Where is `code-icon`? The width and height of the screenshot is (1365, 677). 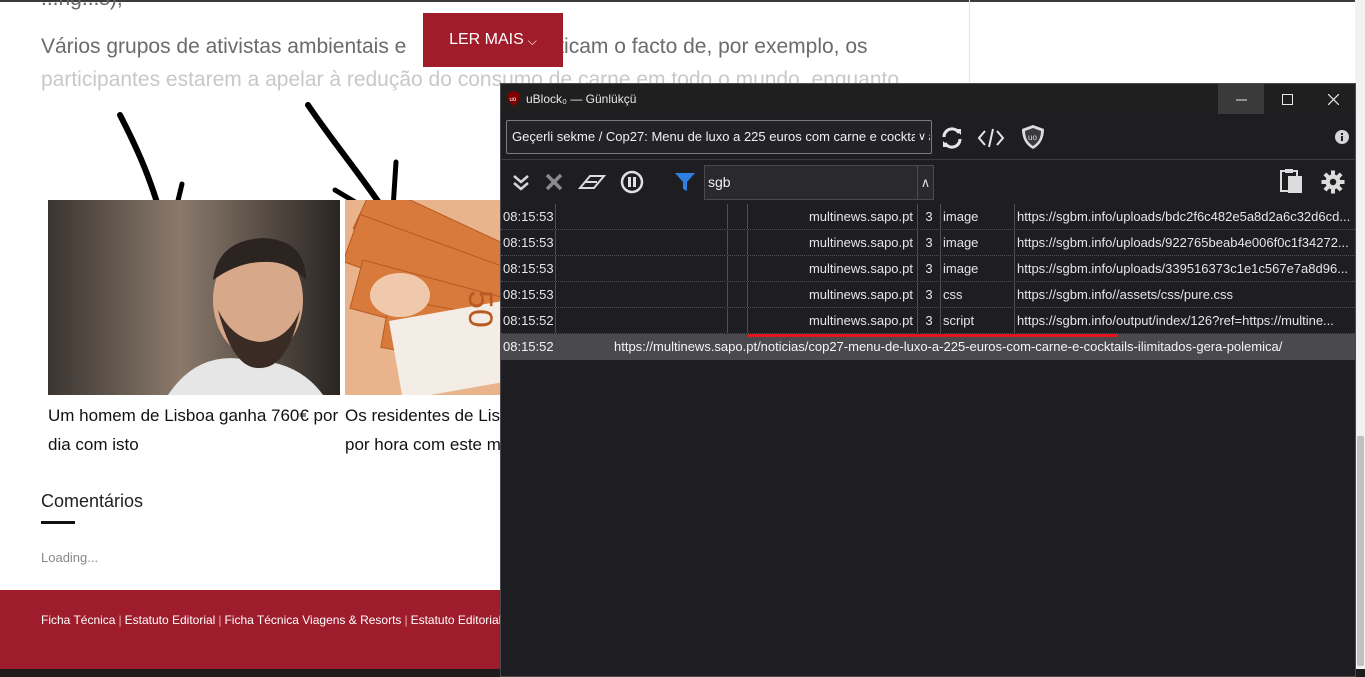
code-icon is located at coordinates (991, 138).